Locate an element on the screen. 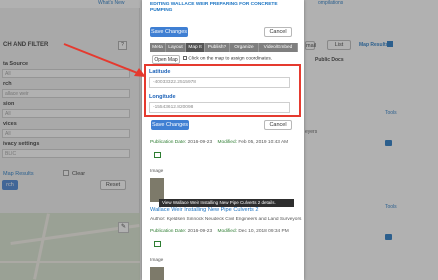  tab-publish: Publish? is located at coordinates (217, 47).